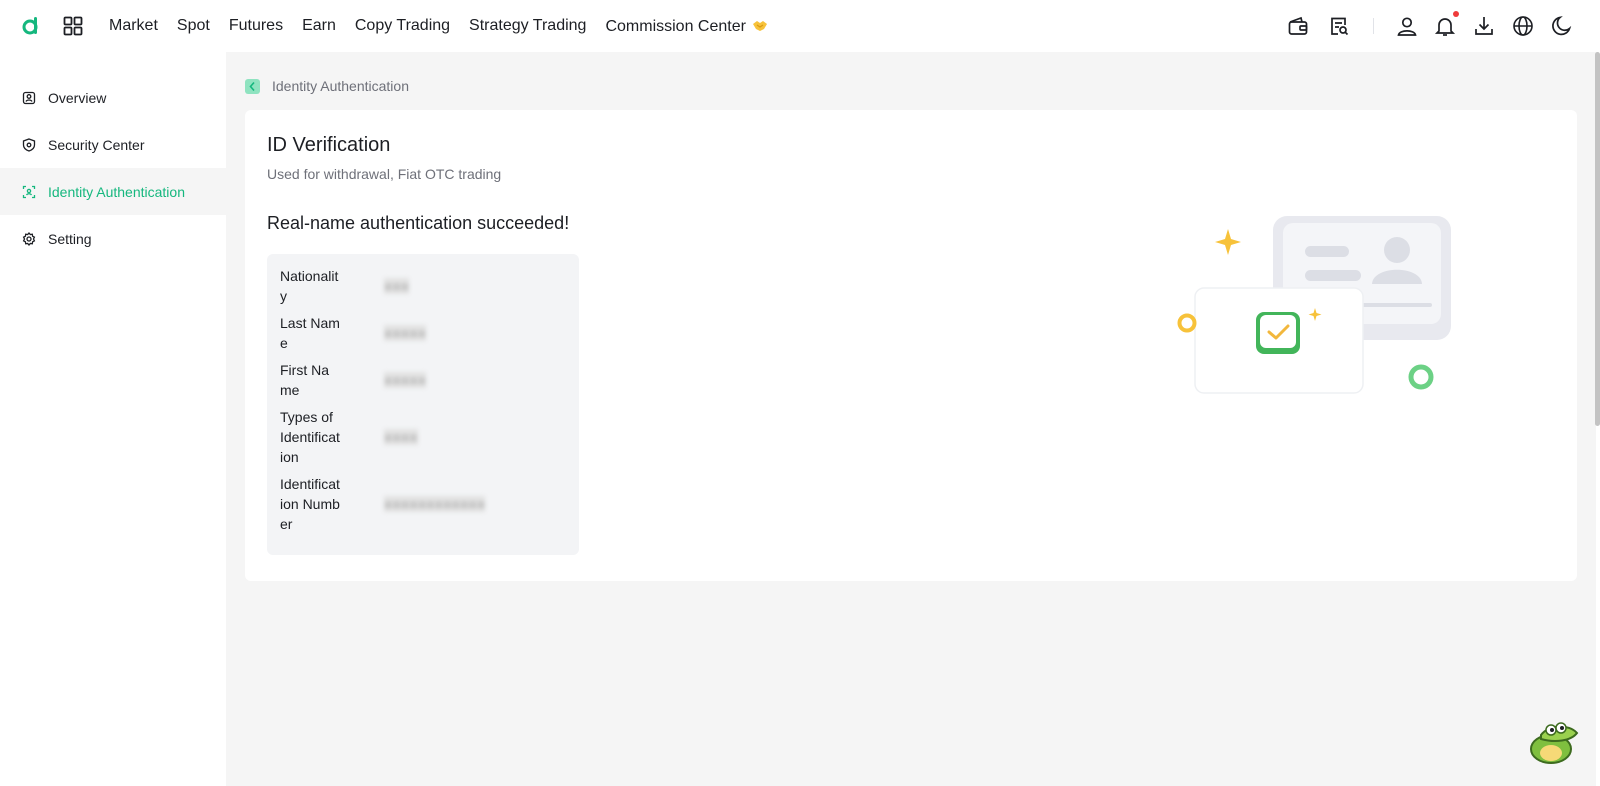 The width and height of the screenshot is (1600, 786). What do you see at coordinates (418, 223) in the screenshot?
I see `success-message: Real-name authentication succeeded!` at bounding box center [418, 223].